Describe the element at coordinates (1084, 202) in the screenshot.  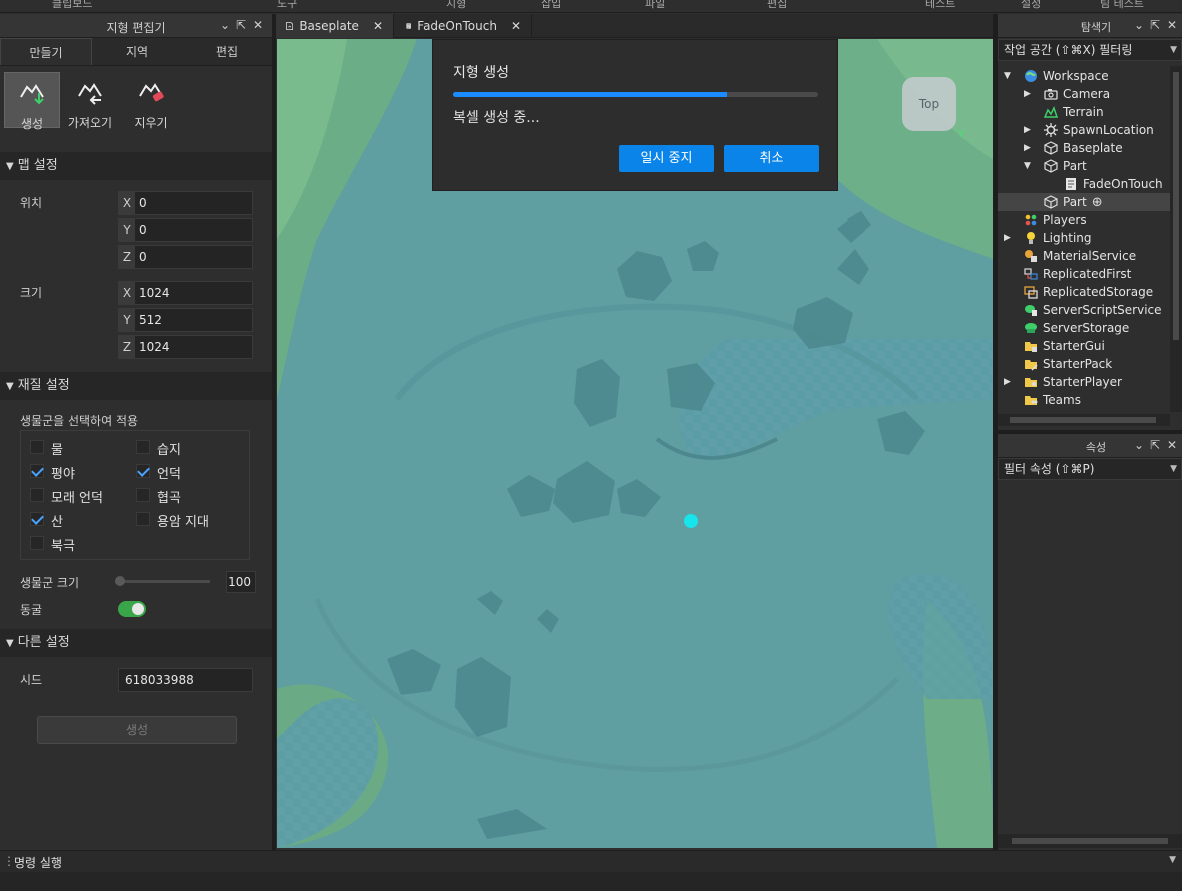
I see `tree-item-part-selected: Part ⊕` at that location.